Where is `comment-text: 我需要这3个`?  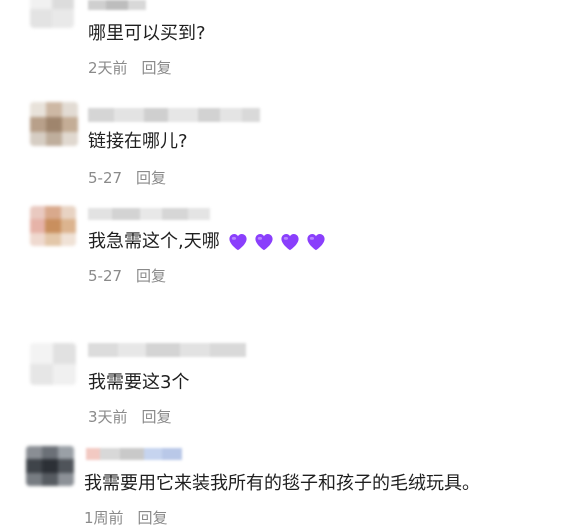
comment-text: 我需要这3个 is located at coordinates (139, 382).